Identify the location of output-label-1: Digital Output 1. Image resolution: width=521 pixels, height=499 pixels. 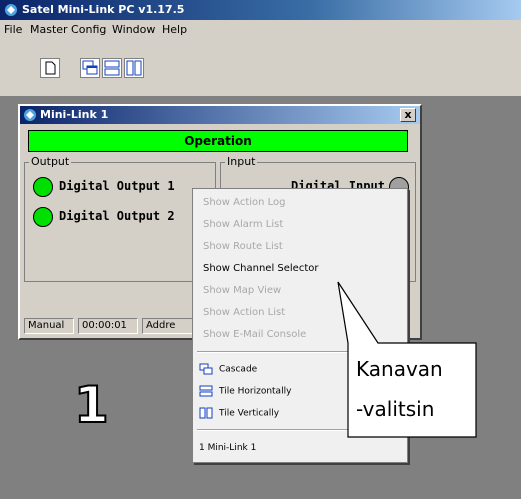
(117, 186).